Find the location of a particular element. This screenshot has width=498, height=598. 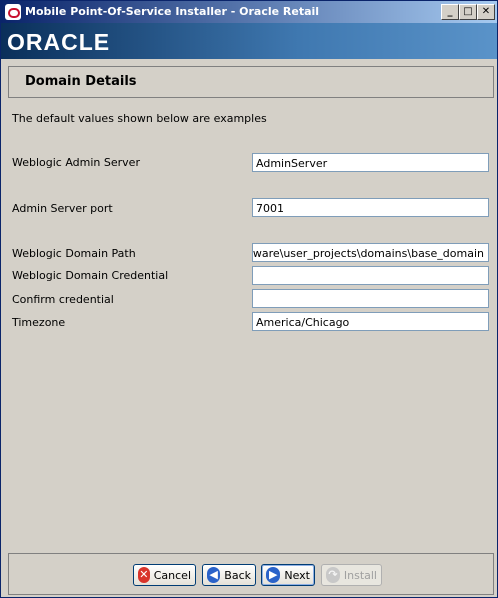

app-icon is located at coordinates (13, 12).